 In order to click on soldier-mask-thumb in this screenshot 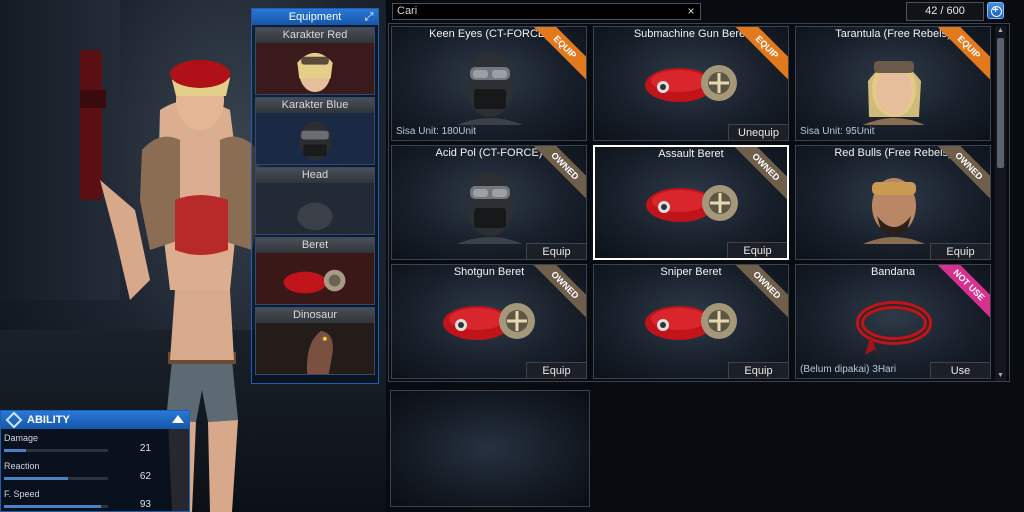, I will do `click(315, 139)`.